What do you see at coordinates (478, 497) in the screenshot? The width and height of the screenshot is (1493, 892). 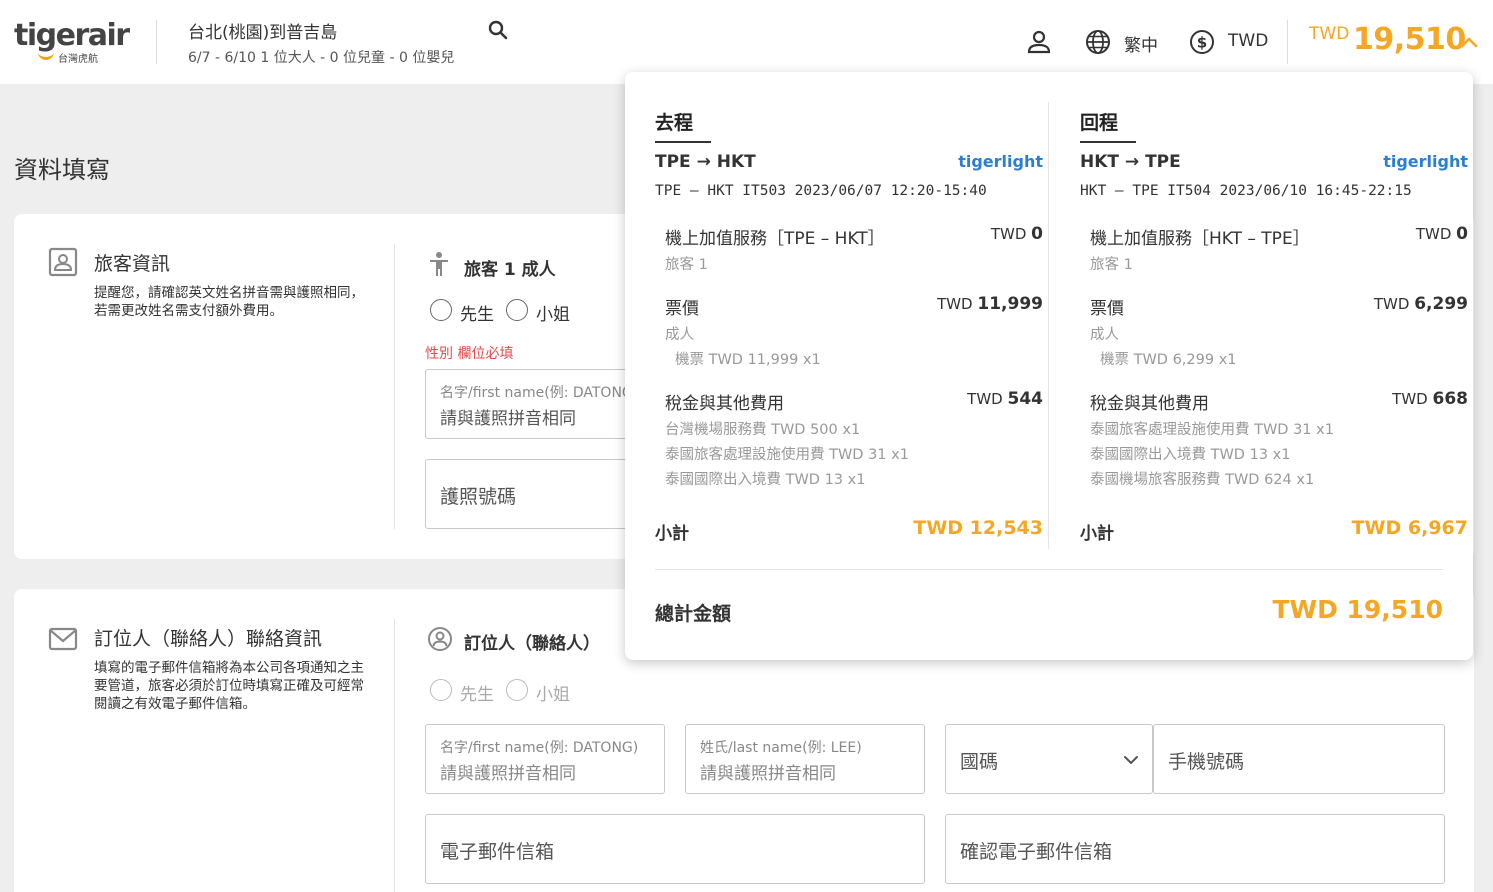 I see `passport-number-placeholder: 護照號碼` at bounding box center [478, 497].